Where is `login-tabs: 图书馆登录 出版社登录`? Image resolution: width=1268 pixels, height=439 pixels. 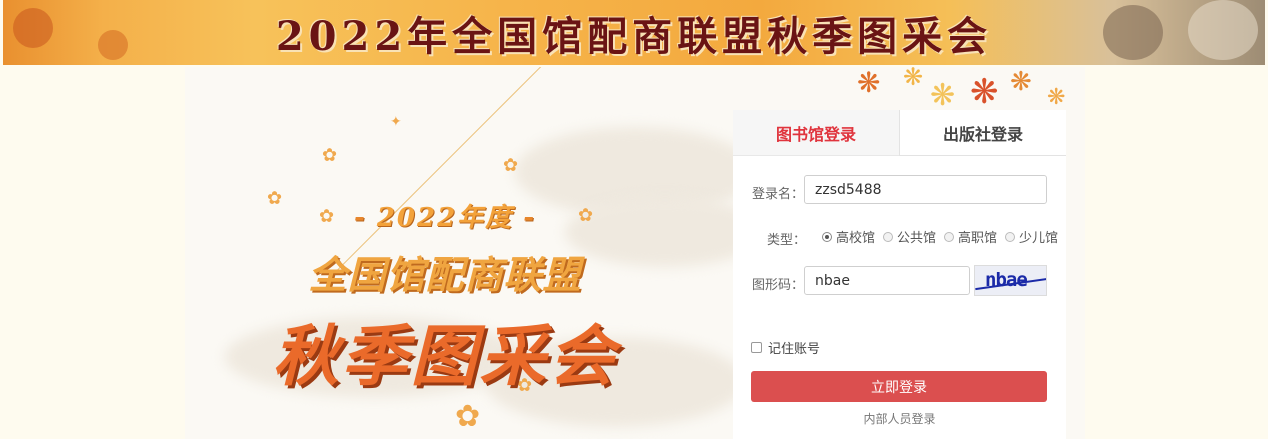
login-tabs: 图书馆登录 出版社登录 is located at coordinates (899, 133).